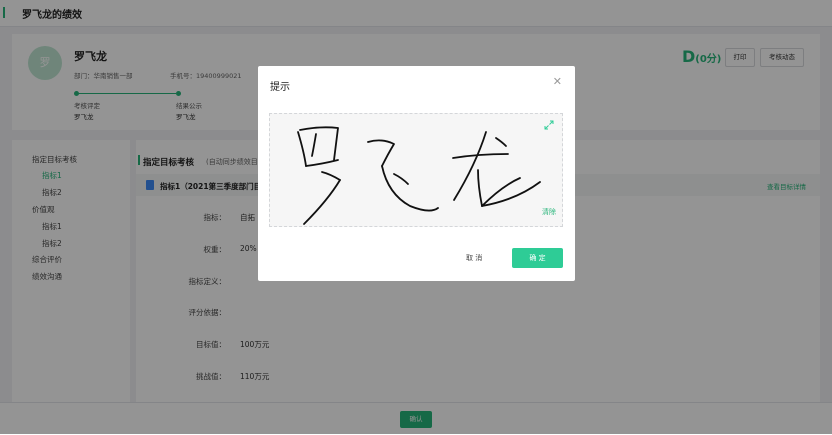 Image resolution: width=832 pixels, height=435 pixels. I want to click on close-icon: ✕, so click(557, 81).